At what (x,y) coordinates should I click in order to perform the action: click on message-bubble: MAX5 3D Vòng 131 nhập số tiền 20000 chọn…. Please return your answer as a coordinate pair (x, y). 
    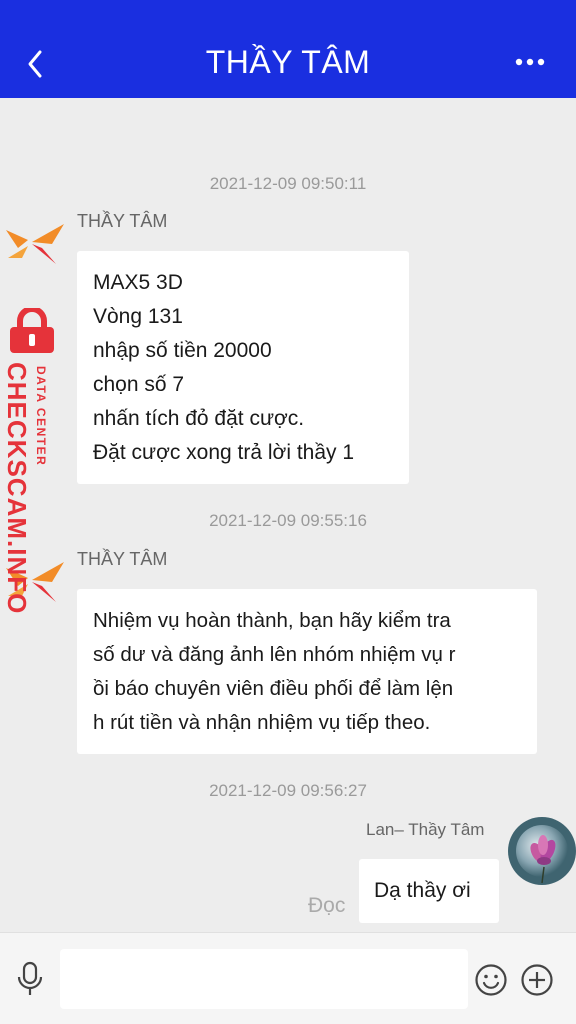
    Looking at the image, I should click on (243, 367).